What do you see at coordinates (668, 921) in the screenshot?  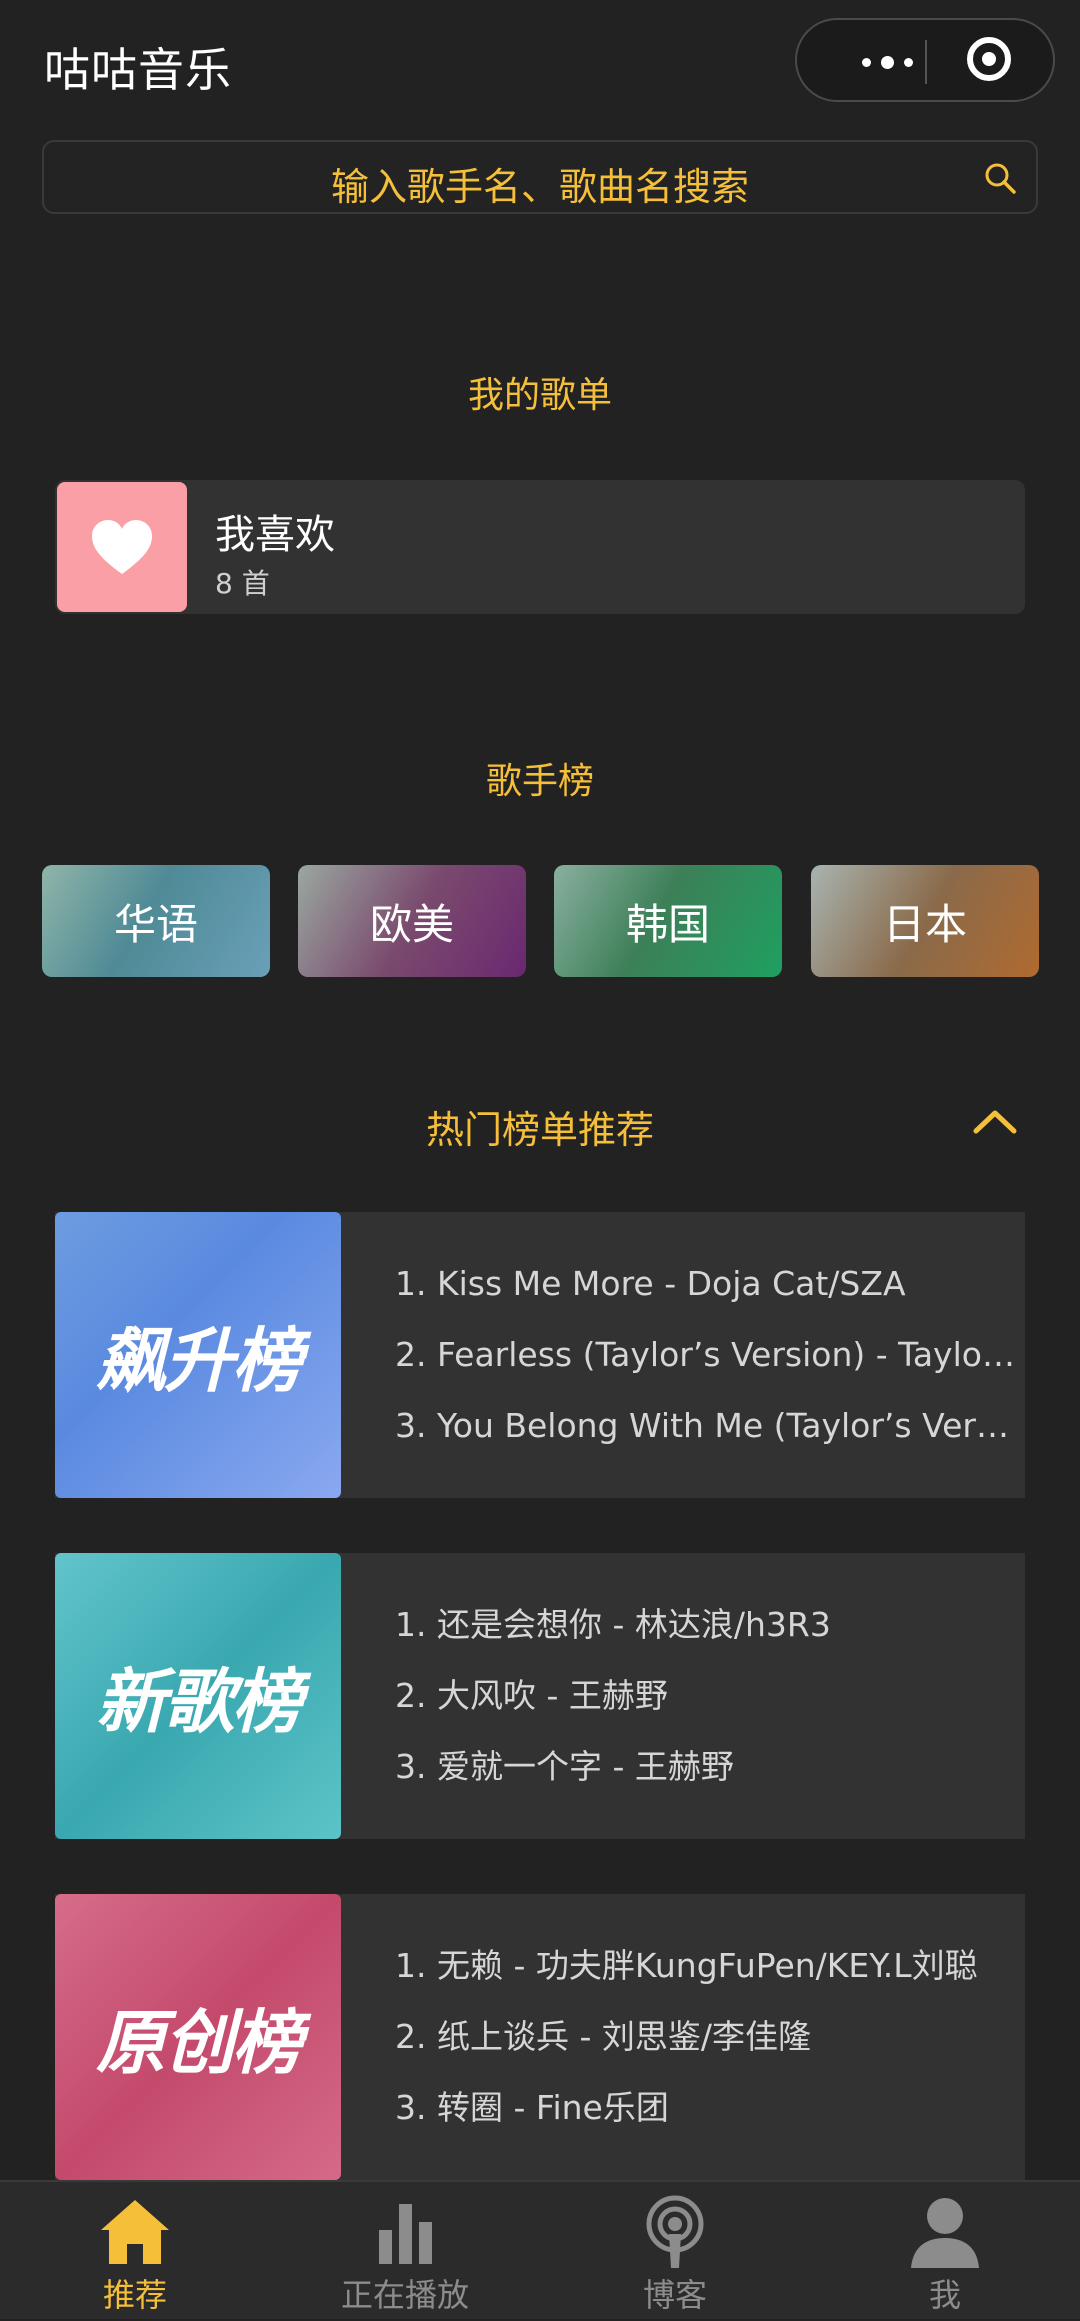 I see `region-button-korean: 韩国` at bounding box center [668, 921].